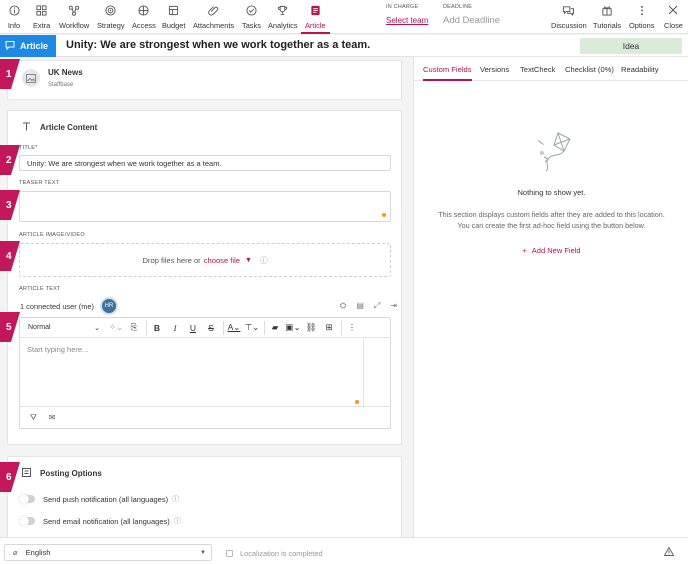 The height and width of the screenshot is (564, 688). I want to click on push-notification-toggle: Send push notification (all languages) ⓘ, so click(99, 499).